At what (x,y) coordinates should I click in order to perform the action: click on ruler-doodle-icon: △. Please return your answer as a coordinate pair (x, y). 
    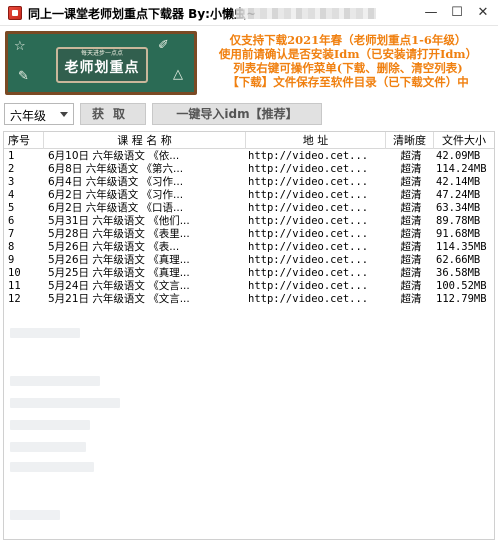
    Looking at the image, I should click on (178, 74).